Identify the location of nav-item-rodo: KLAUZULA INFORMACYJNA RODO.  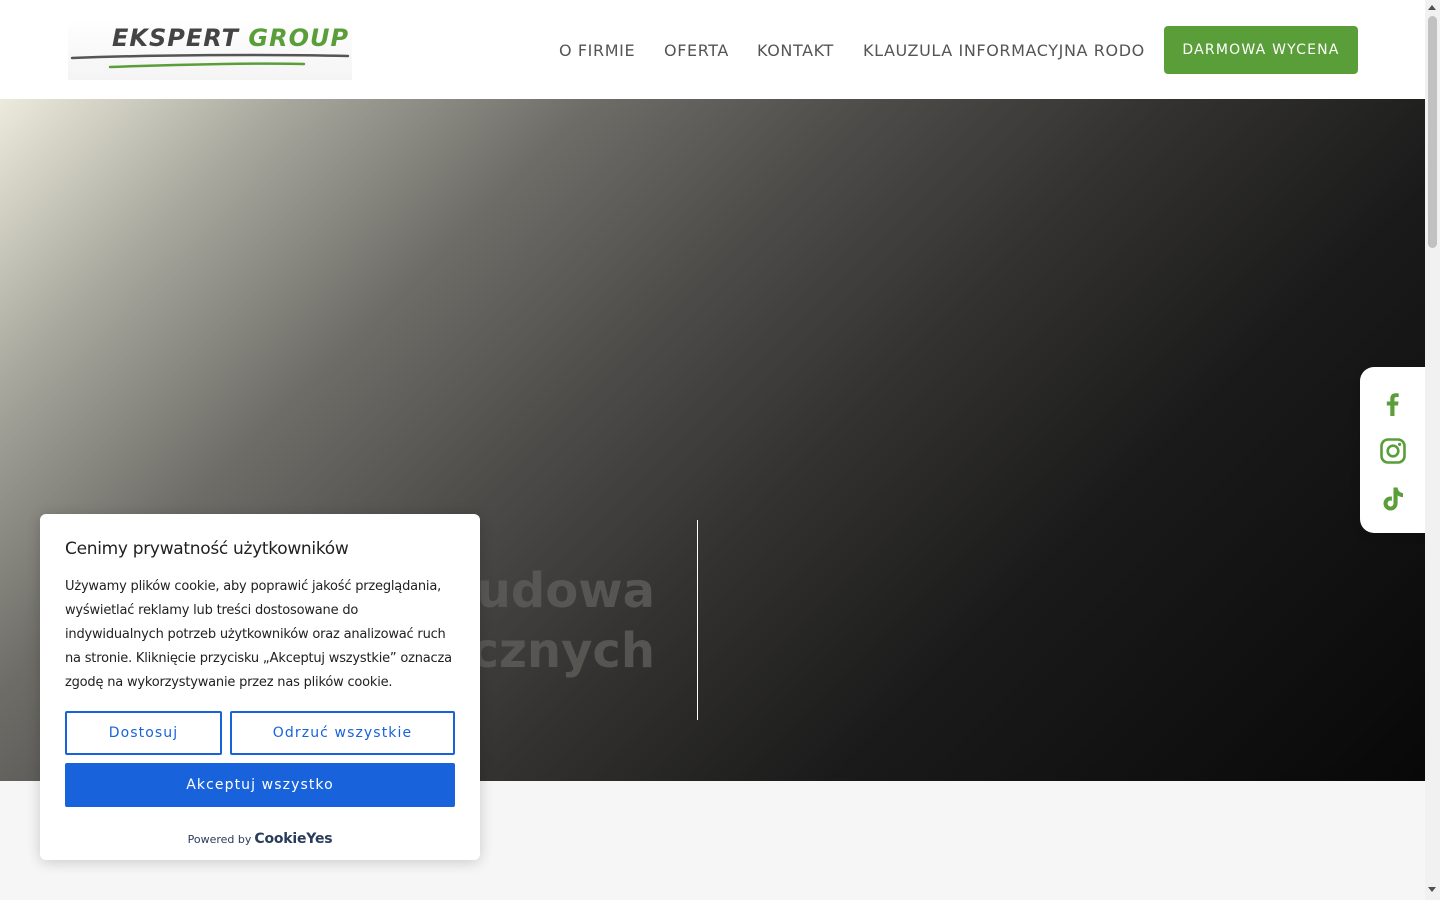
(1004, 50).